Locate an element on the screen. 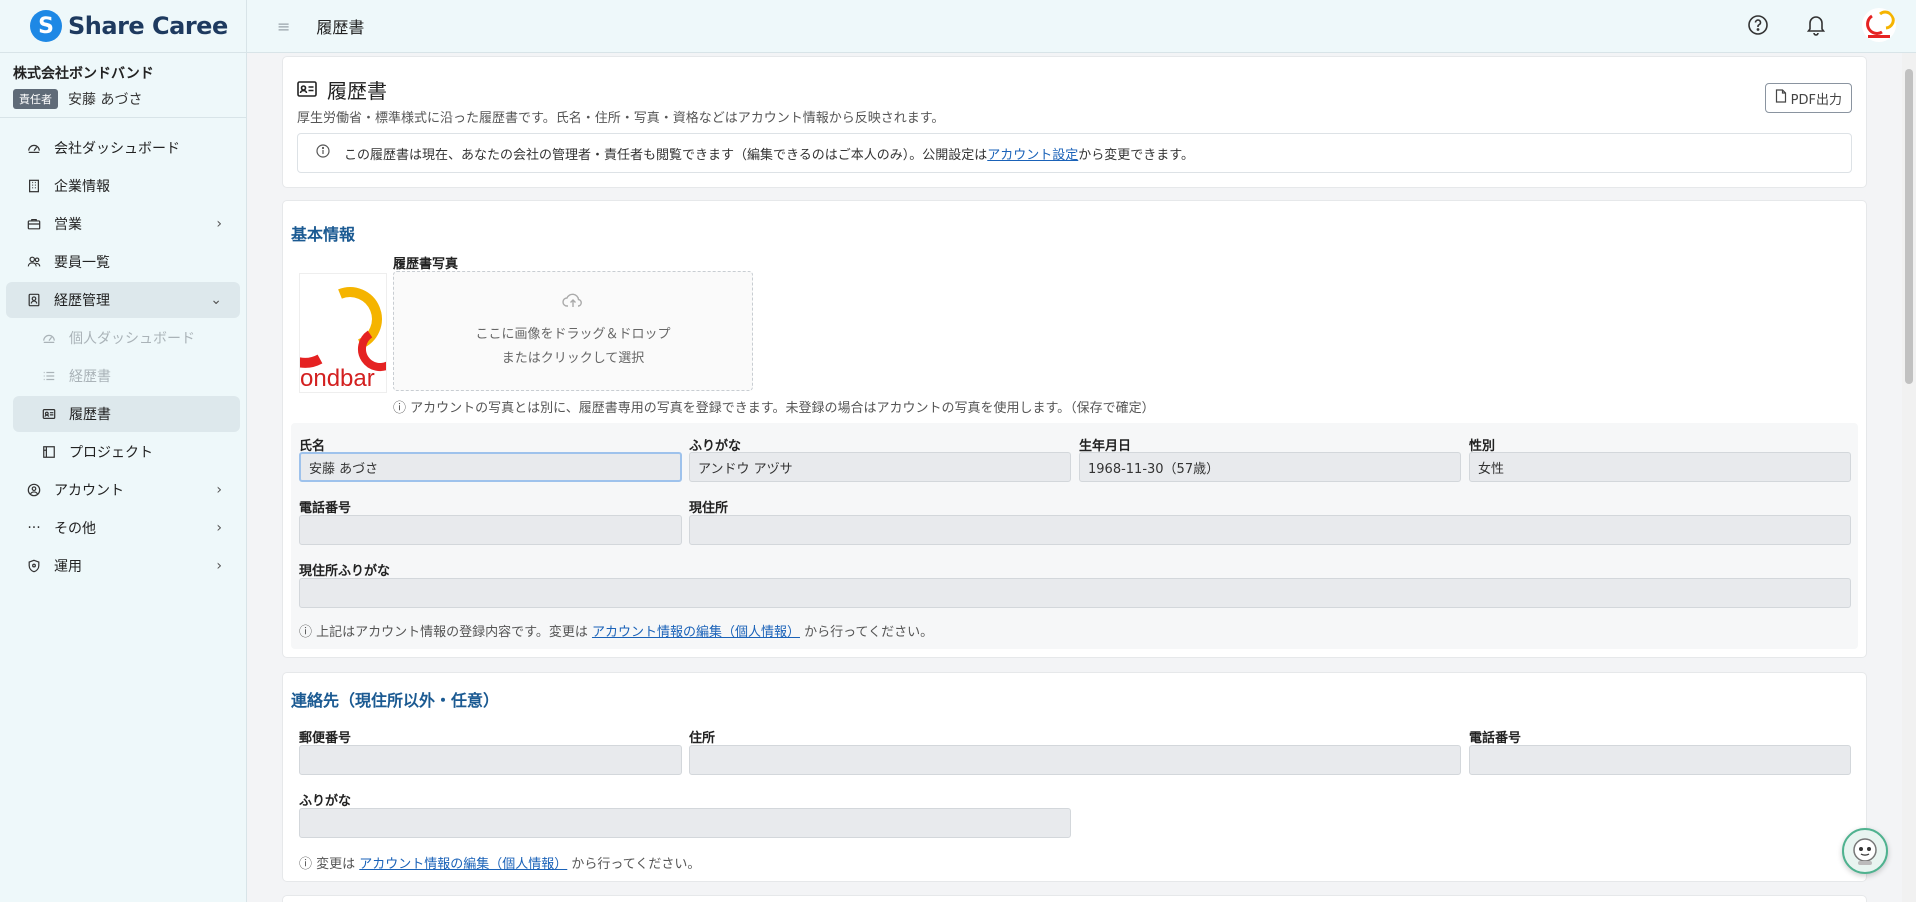  sidebar-item-project: プロジェクト is located at coordinates (126, 452).